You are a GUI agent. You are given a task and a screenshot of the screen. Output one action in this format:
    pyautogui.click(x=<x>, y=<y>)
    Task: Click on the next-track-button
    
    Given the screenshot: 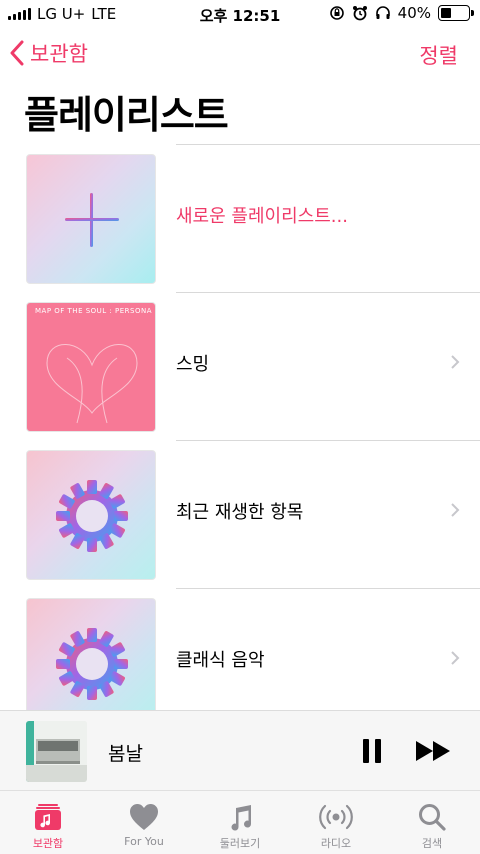 What is the action you would take?
    pyautogui.click(x=434, y=751)
    